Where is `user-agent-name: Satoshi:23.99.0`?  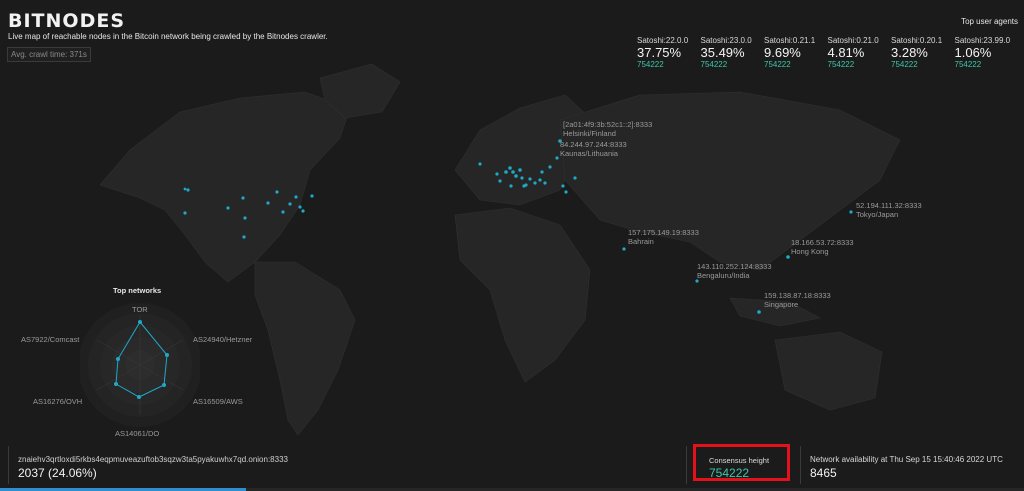
user-agent-name: Satoshi:23.99.0 is located at coordinates (982, 40).